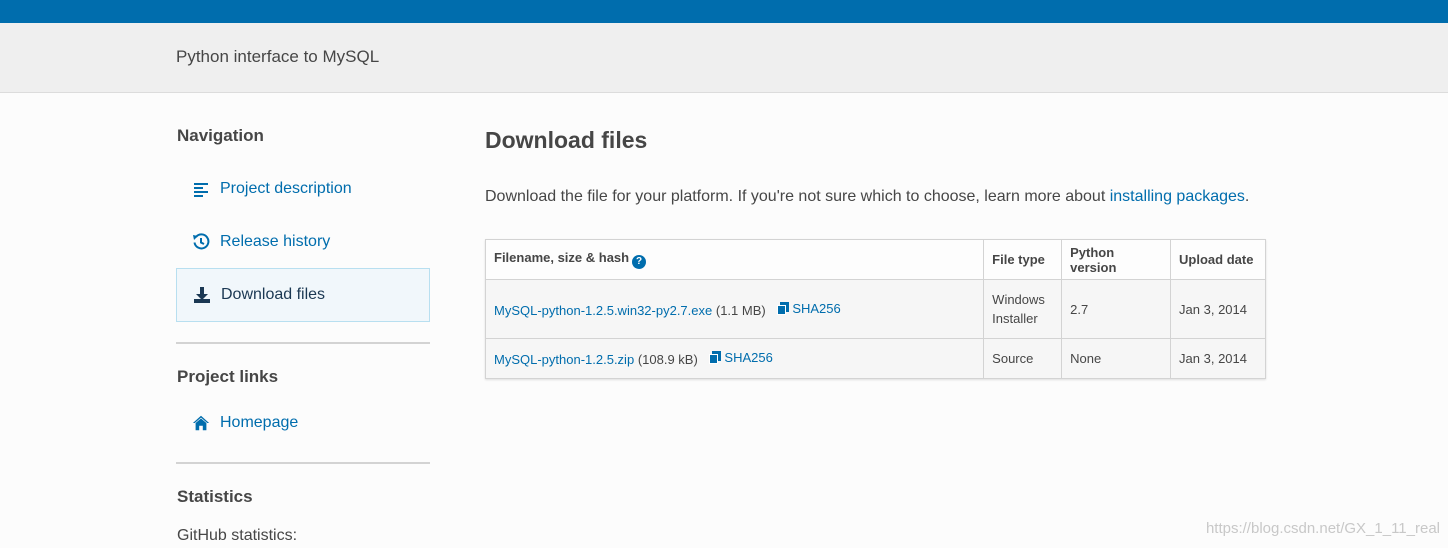 This screenshot has height=548, width=1448. Describe the element at coordinates (734, 259) in the screenshot. I see `column-header-filename: Filename, size & hash?` at that location.